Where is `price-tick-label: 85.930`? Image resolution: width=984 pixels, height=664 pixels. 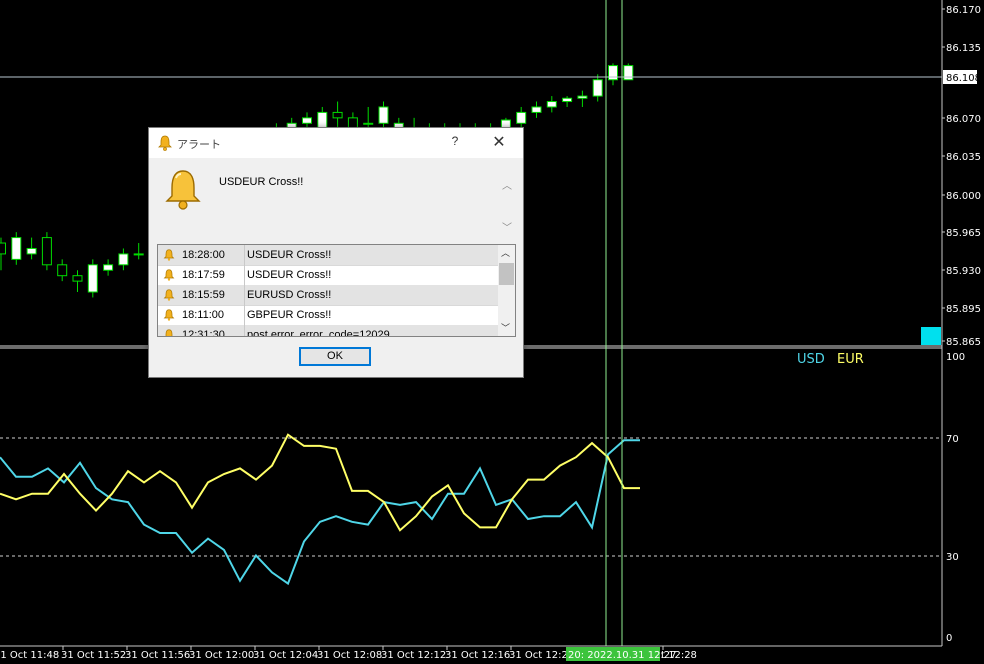 price-tick-label: 85.930 is located at coordinates (963, 271).